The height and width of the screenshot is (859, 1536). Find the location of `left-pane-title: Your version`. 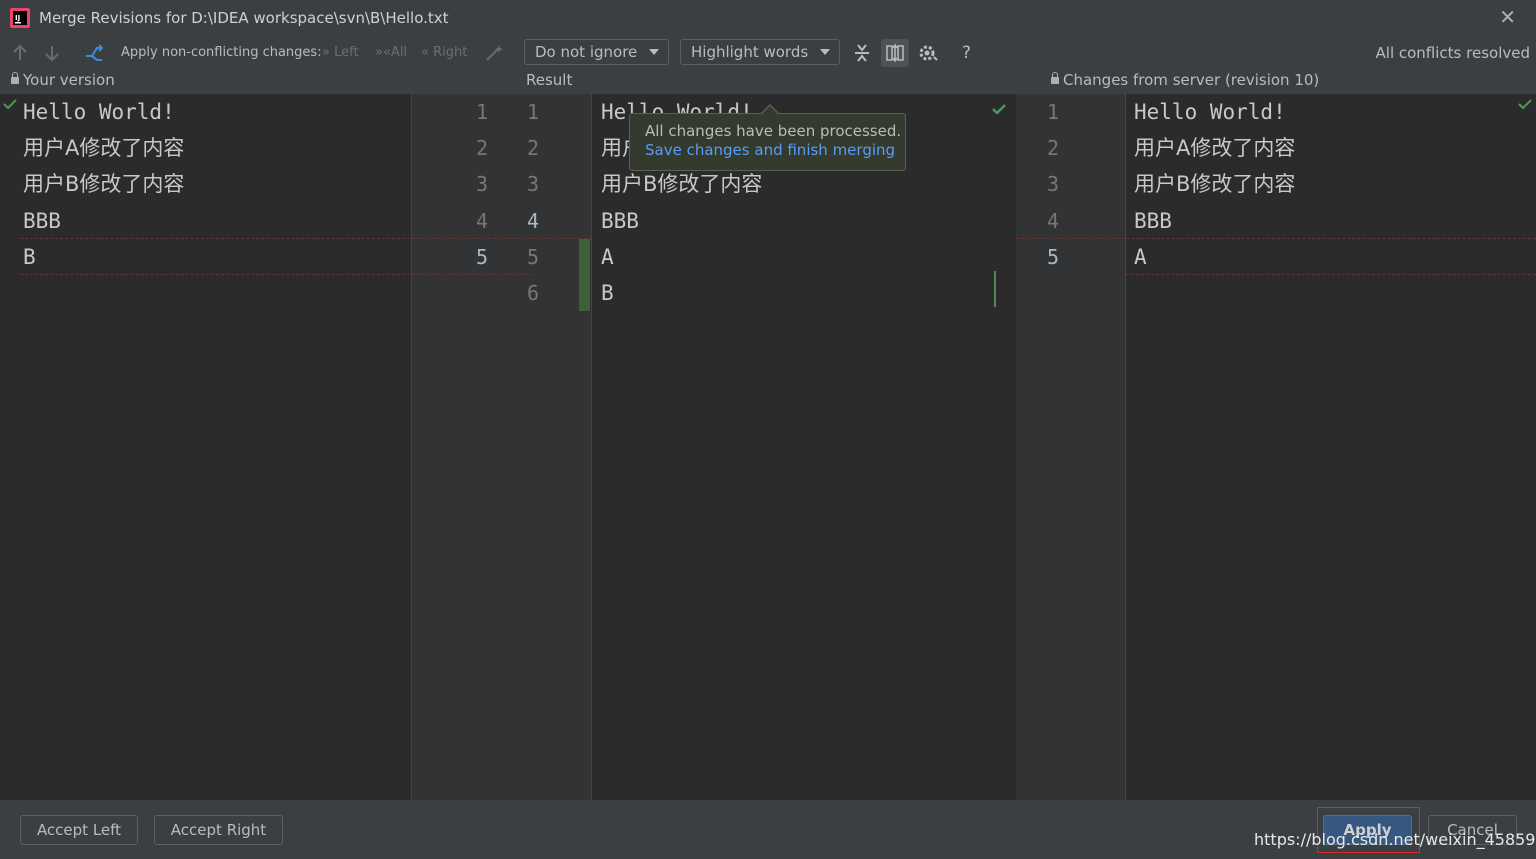

left-pane-title: Your version is located at coordinates (69, 80).